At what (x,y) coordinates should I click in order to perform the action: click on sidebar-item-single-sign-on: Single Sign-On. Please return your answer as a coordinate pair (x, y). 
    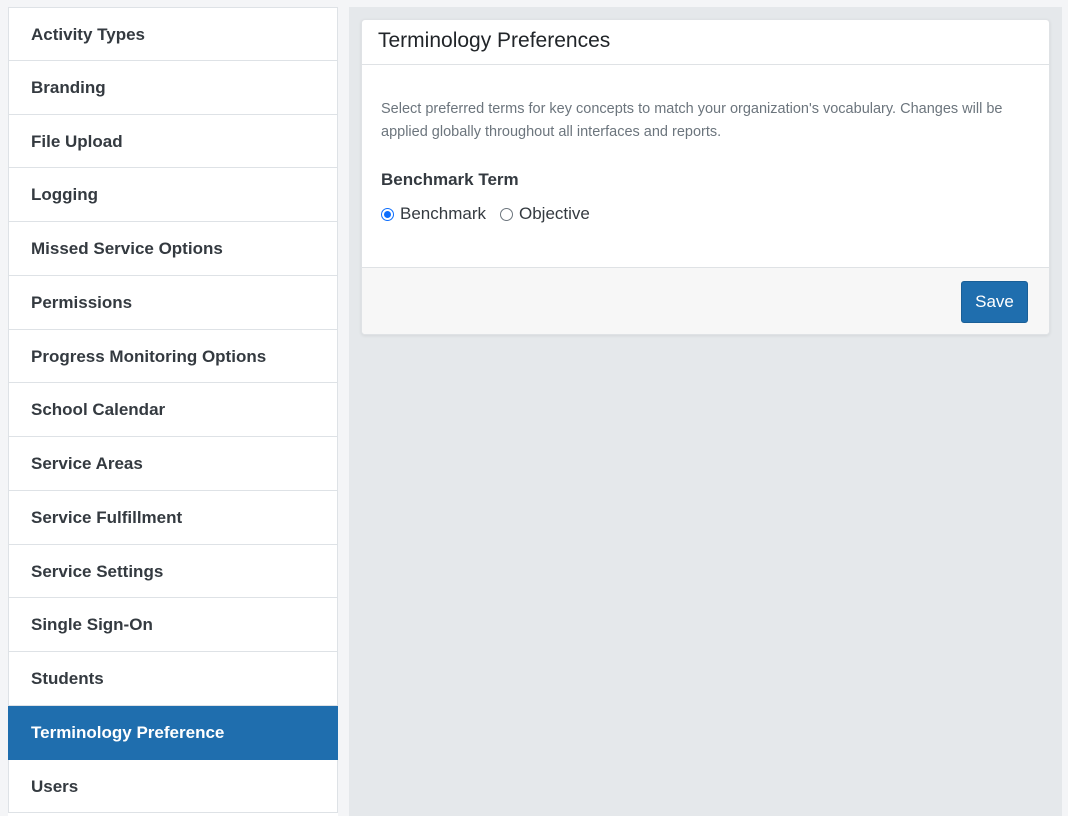
    Looking at the image, I should click on (173, 625).